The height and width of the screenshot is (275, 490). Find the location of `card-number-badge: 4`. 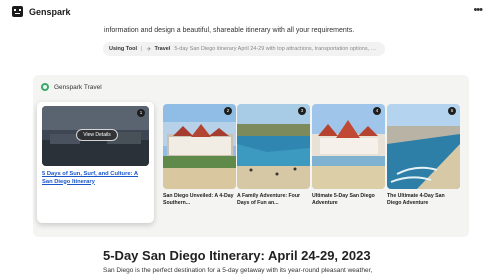

card-number-badge: 4 is located at coordinates (377, 111).